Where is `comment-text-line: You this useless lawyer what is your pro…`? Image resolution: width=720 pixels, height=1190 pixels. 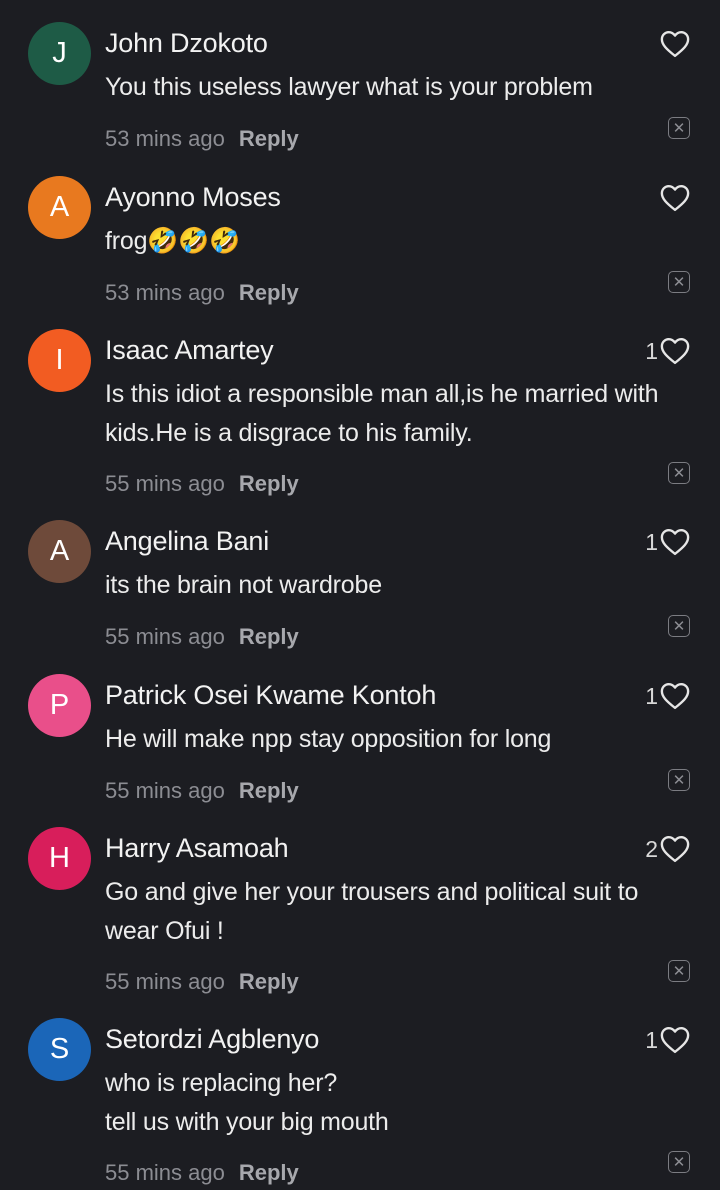
comment-text-line: You this useless lawyer what is your pro… is located at coordinates (349, 87).